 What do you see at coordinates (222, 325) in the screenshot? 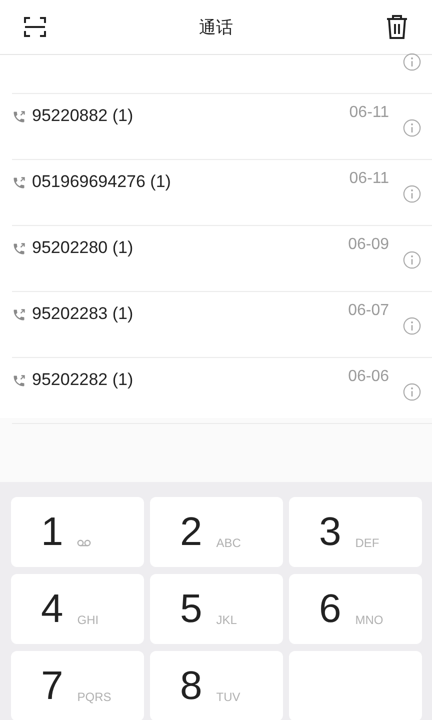
I see `call-row: 95202283 (1) 06-07` at bounding box center [222, 325].